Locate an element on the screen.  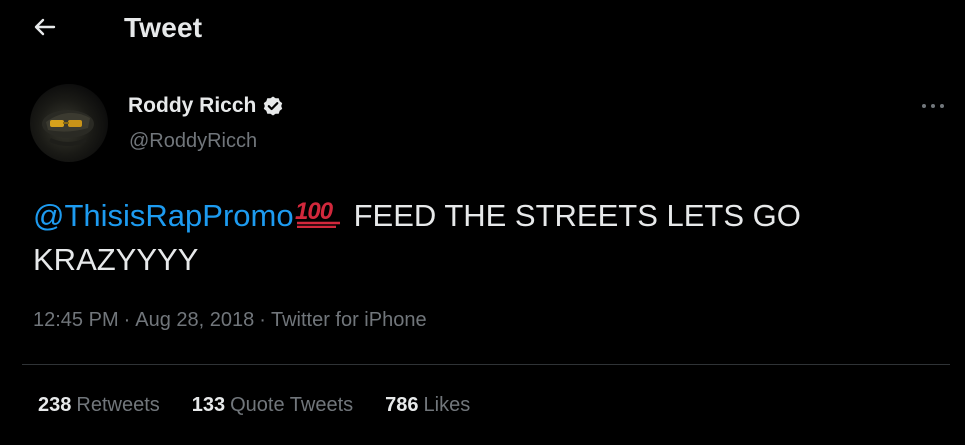
tweet-stats: 238 Retweets 133 Quote Tweets 786 Likes is located at coordinates (254, 405).